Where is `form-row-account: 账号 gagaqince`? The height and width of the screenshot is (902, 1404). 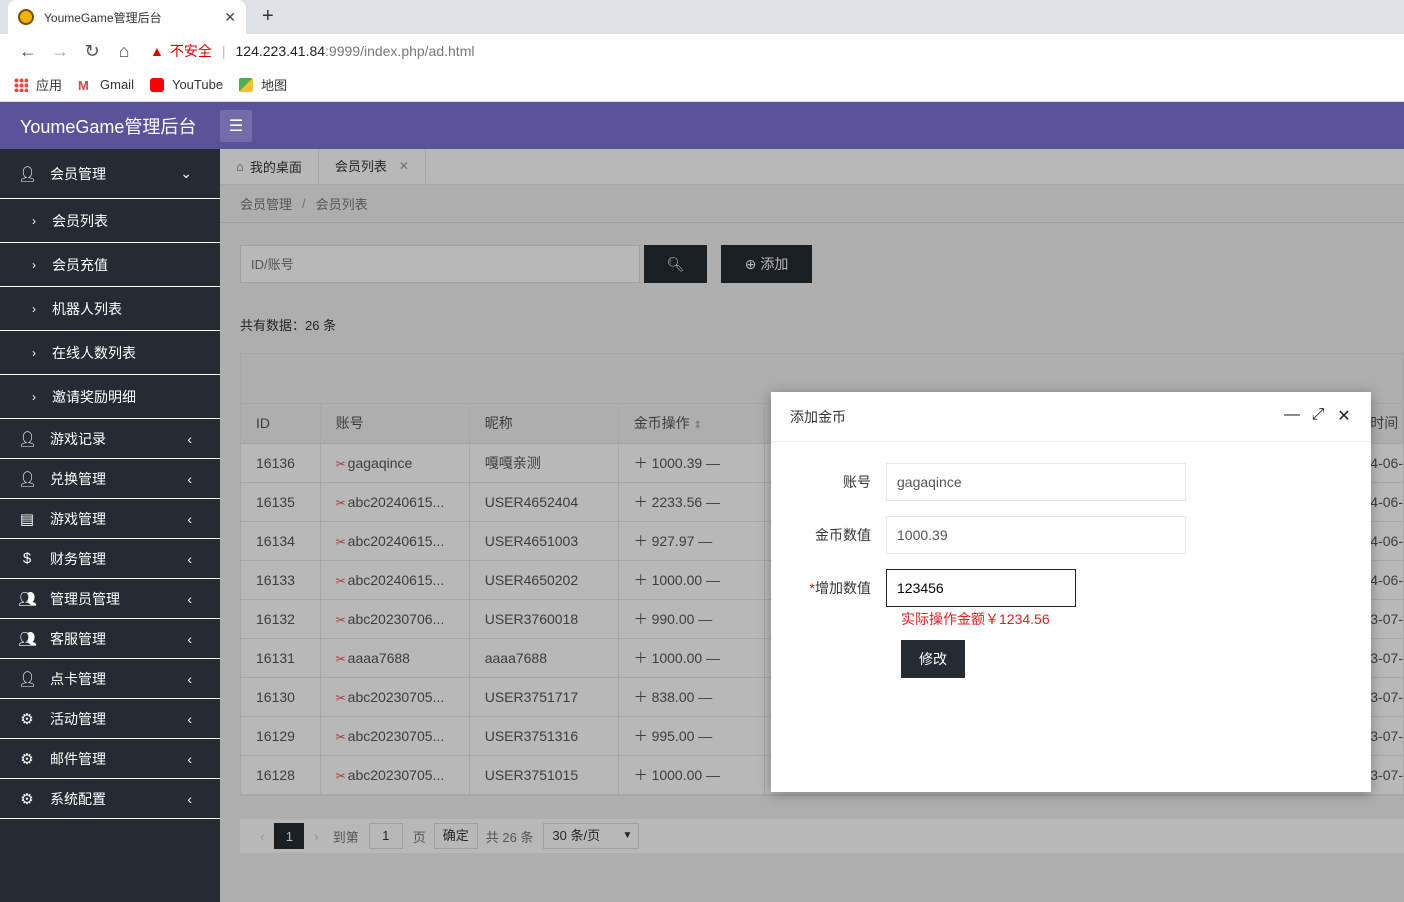 form-row-account: 账号 gagaqince is located at coordinates (978, 482).